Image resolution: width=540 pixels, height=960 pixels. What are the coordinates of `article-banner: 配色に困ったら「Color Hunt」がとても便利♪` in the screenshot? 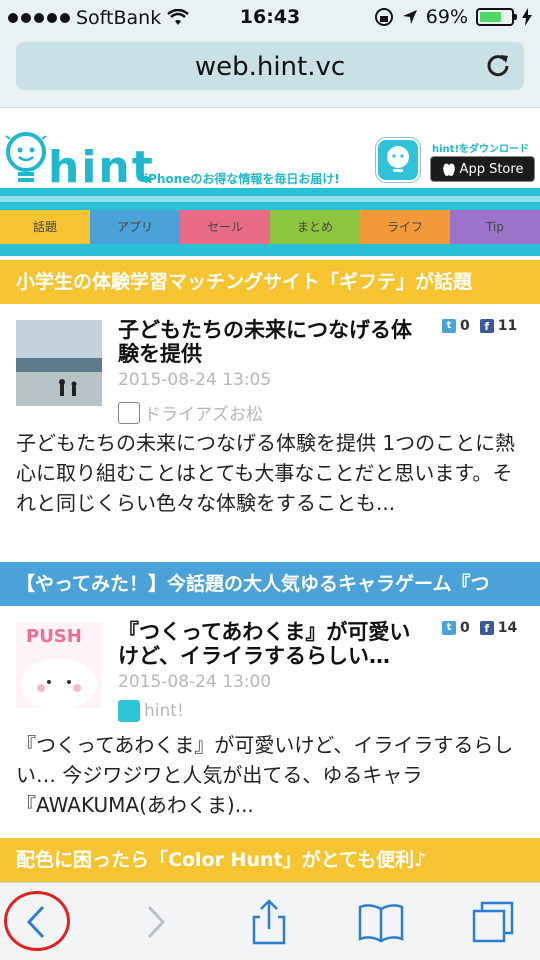 It's located at (270, 860).